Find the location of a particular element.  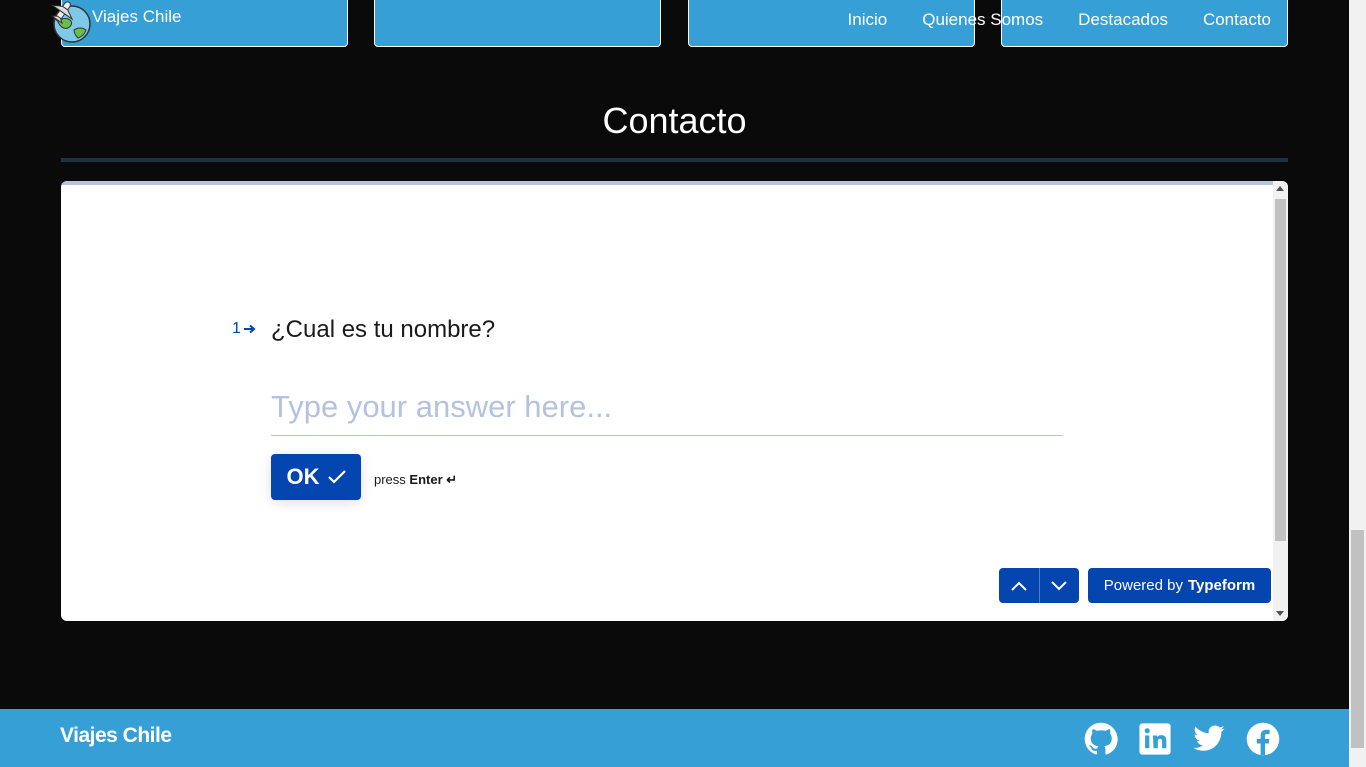

github-icon is located at coordinates (1101, 739).